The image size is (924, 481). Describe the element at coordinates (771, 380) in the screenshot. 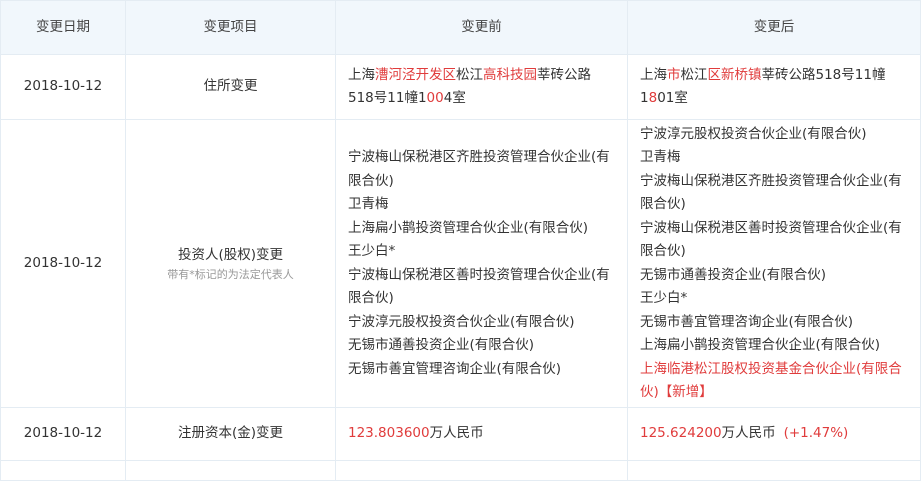

I see `new-investor: 上海临港松江股权投资基金合伙企业(有限合伙)【新增】` at that location.